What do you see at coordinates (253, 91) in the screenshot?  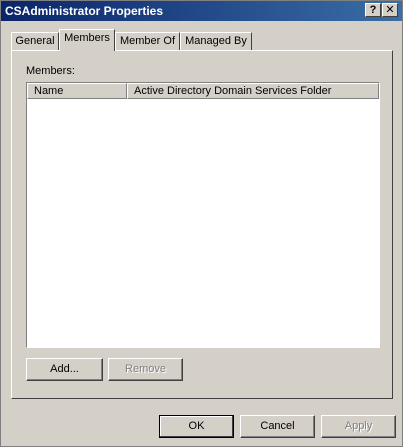 I see `column-header-folder: Active Directory Domain Services Folder` at bounding box center [253, 91].